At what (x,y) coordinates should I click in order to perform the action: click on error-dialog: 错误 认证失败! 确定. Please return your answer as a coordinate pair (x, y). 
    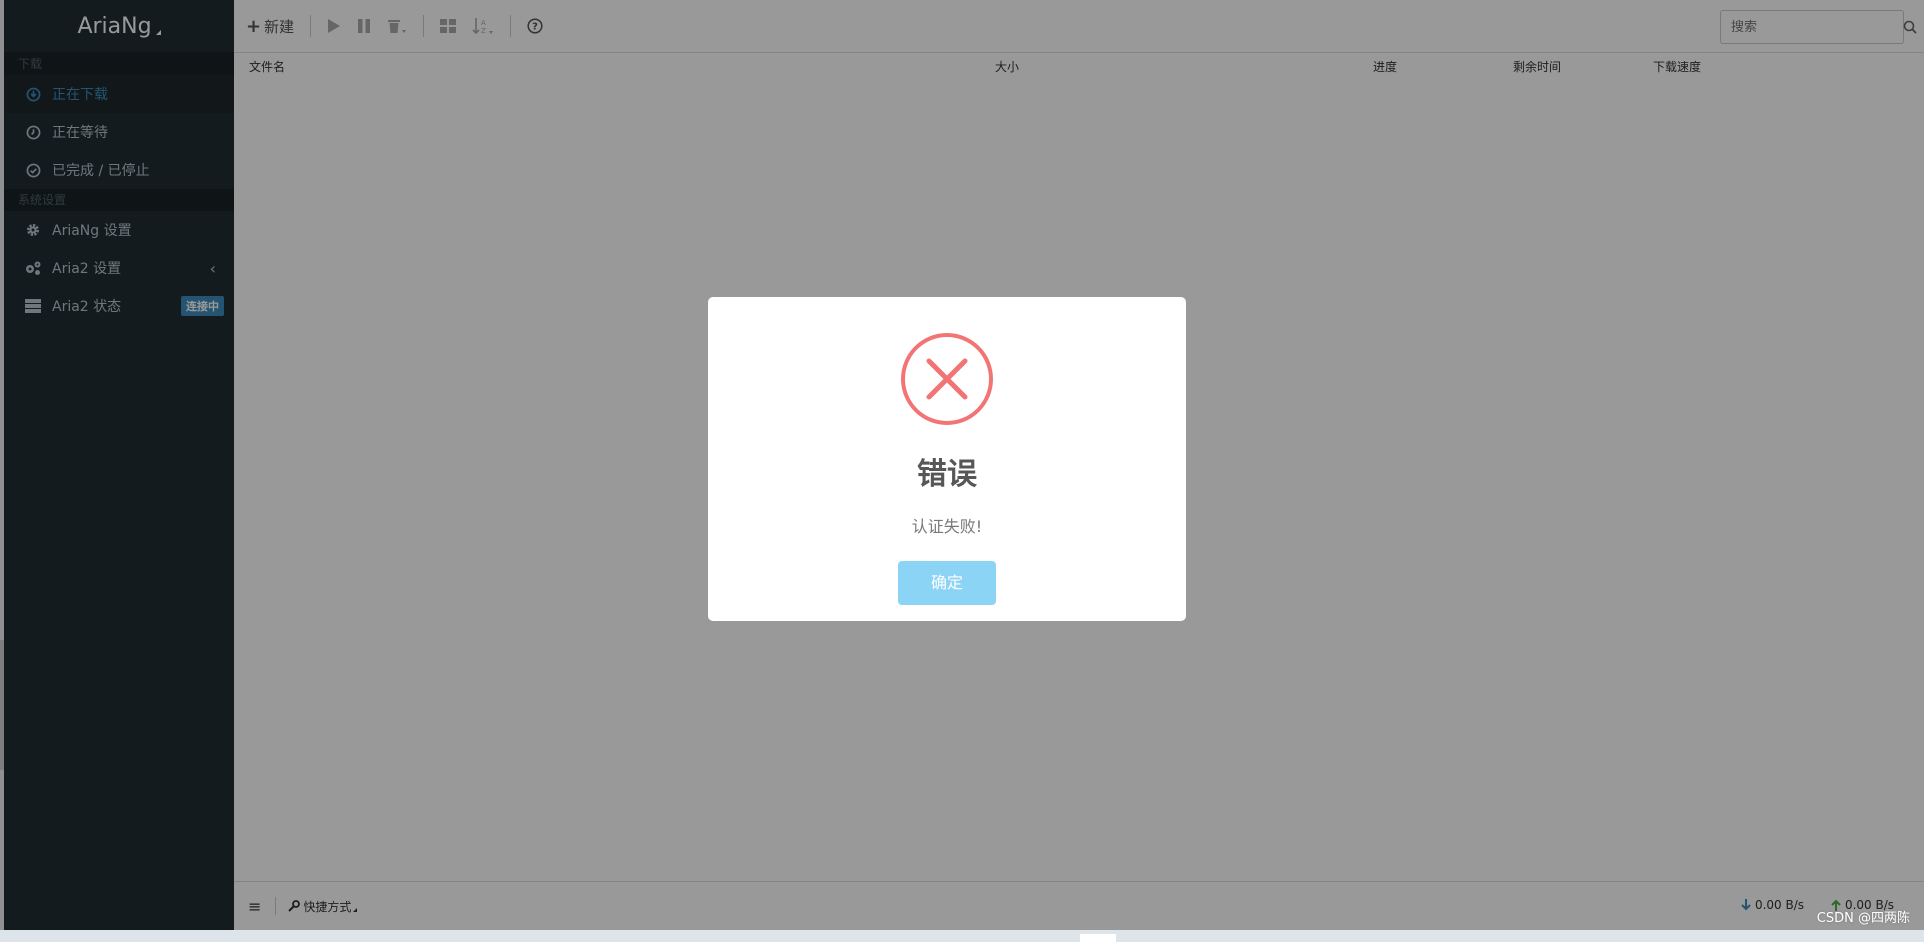
    Looking at the image, I should click on (947, 459).